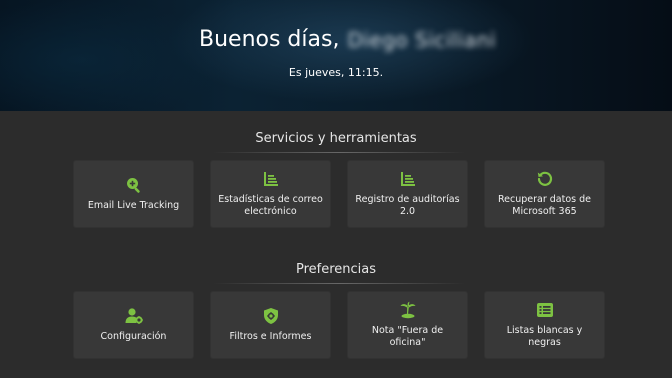  I want to click on card-label: Filtros e Informes, so click(270, 336).